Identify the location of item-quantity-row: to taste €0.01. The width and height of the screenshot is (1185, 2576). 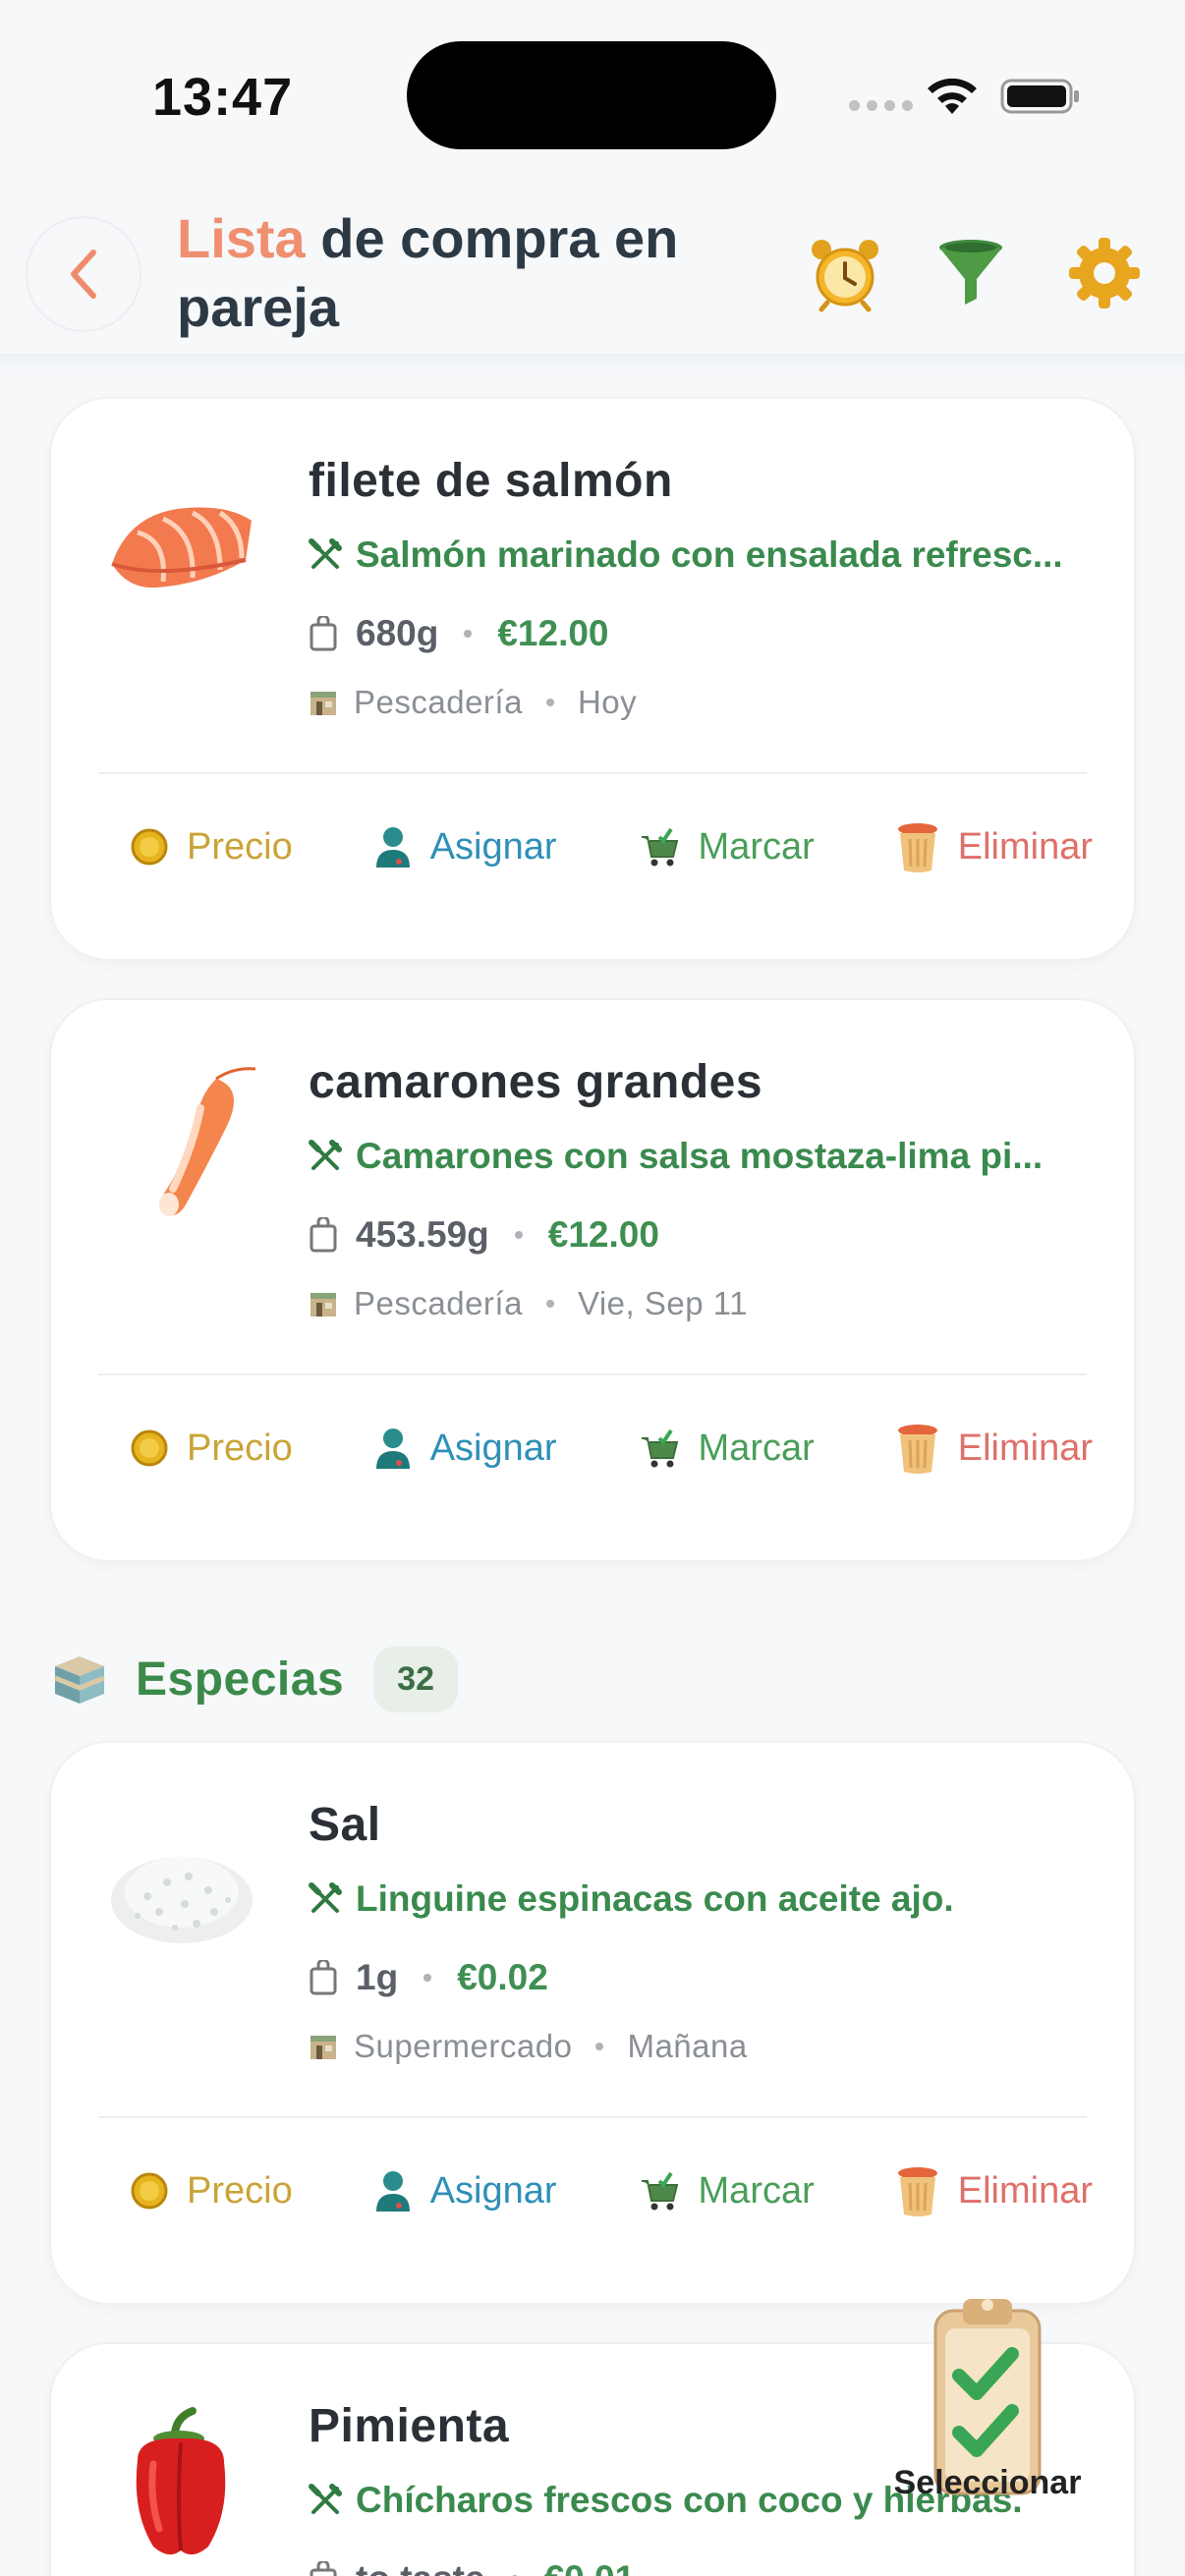
(472, 2567).